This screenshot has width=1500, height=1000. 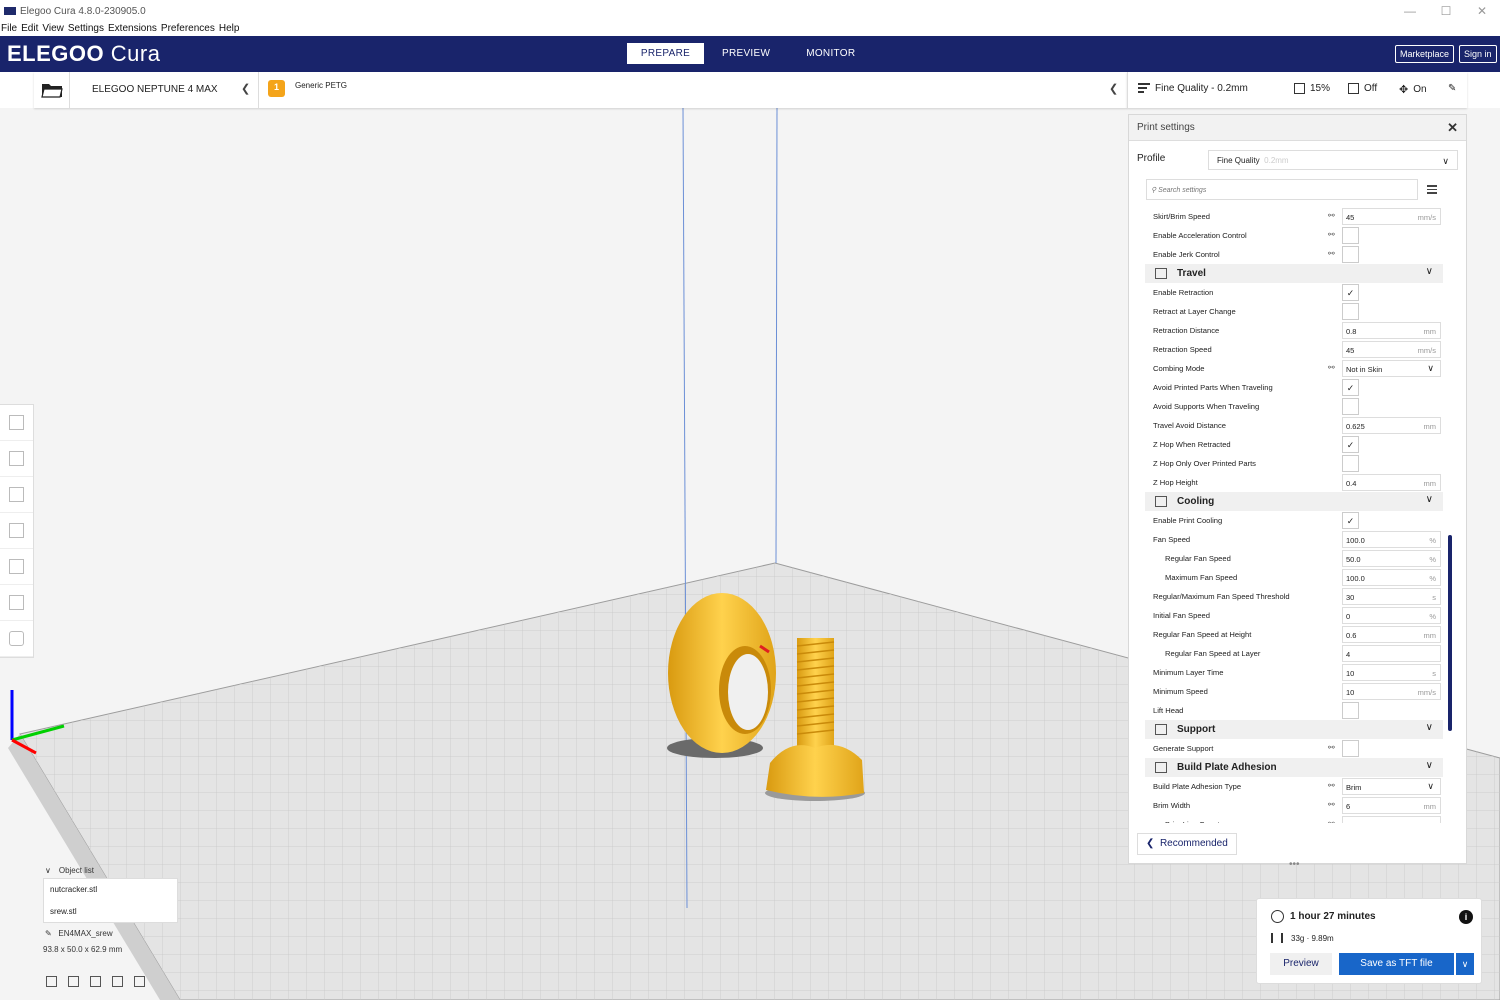 What do you see at coordinates (1391, 634) in the screenshot?
I see `setting-value-input: 0.6 mm` at bounding box center [1391, 634].